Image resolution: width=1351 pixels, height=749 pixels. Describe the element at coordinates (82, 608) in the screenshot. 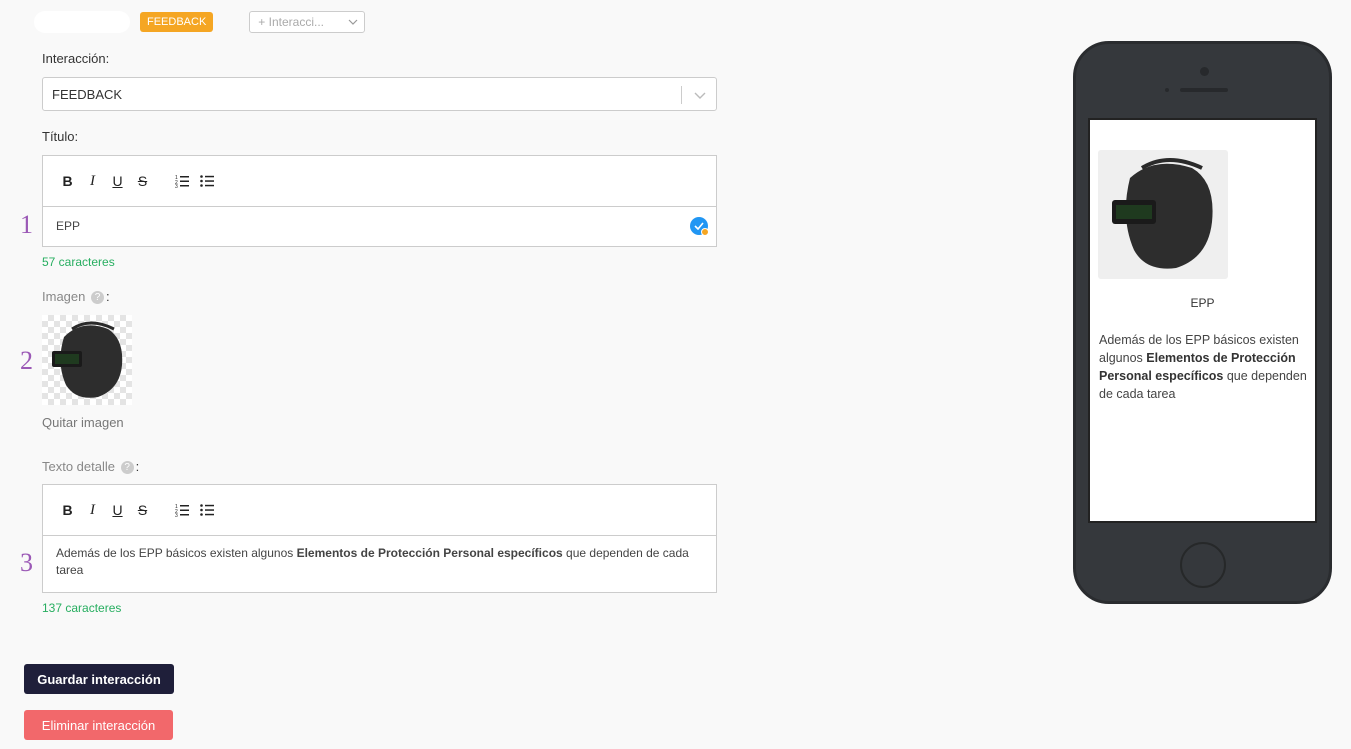

I see `detail-counter: 137 caracteres` at that location.